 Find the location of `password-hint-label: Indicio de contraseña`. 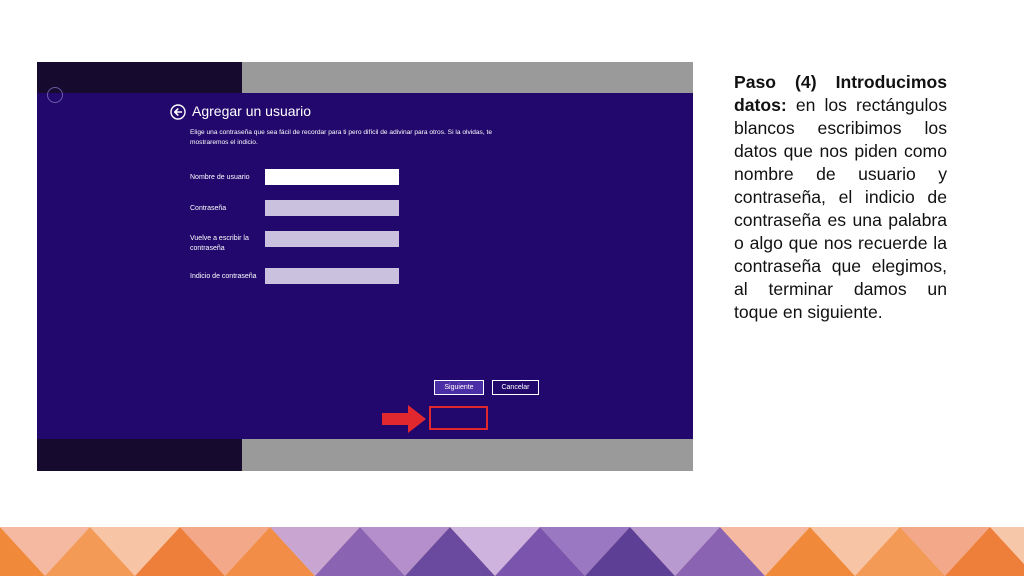

password-hint-label: Indicio de contraseña is located at coordinates (223, 276).